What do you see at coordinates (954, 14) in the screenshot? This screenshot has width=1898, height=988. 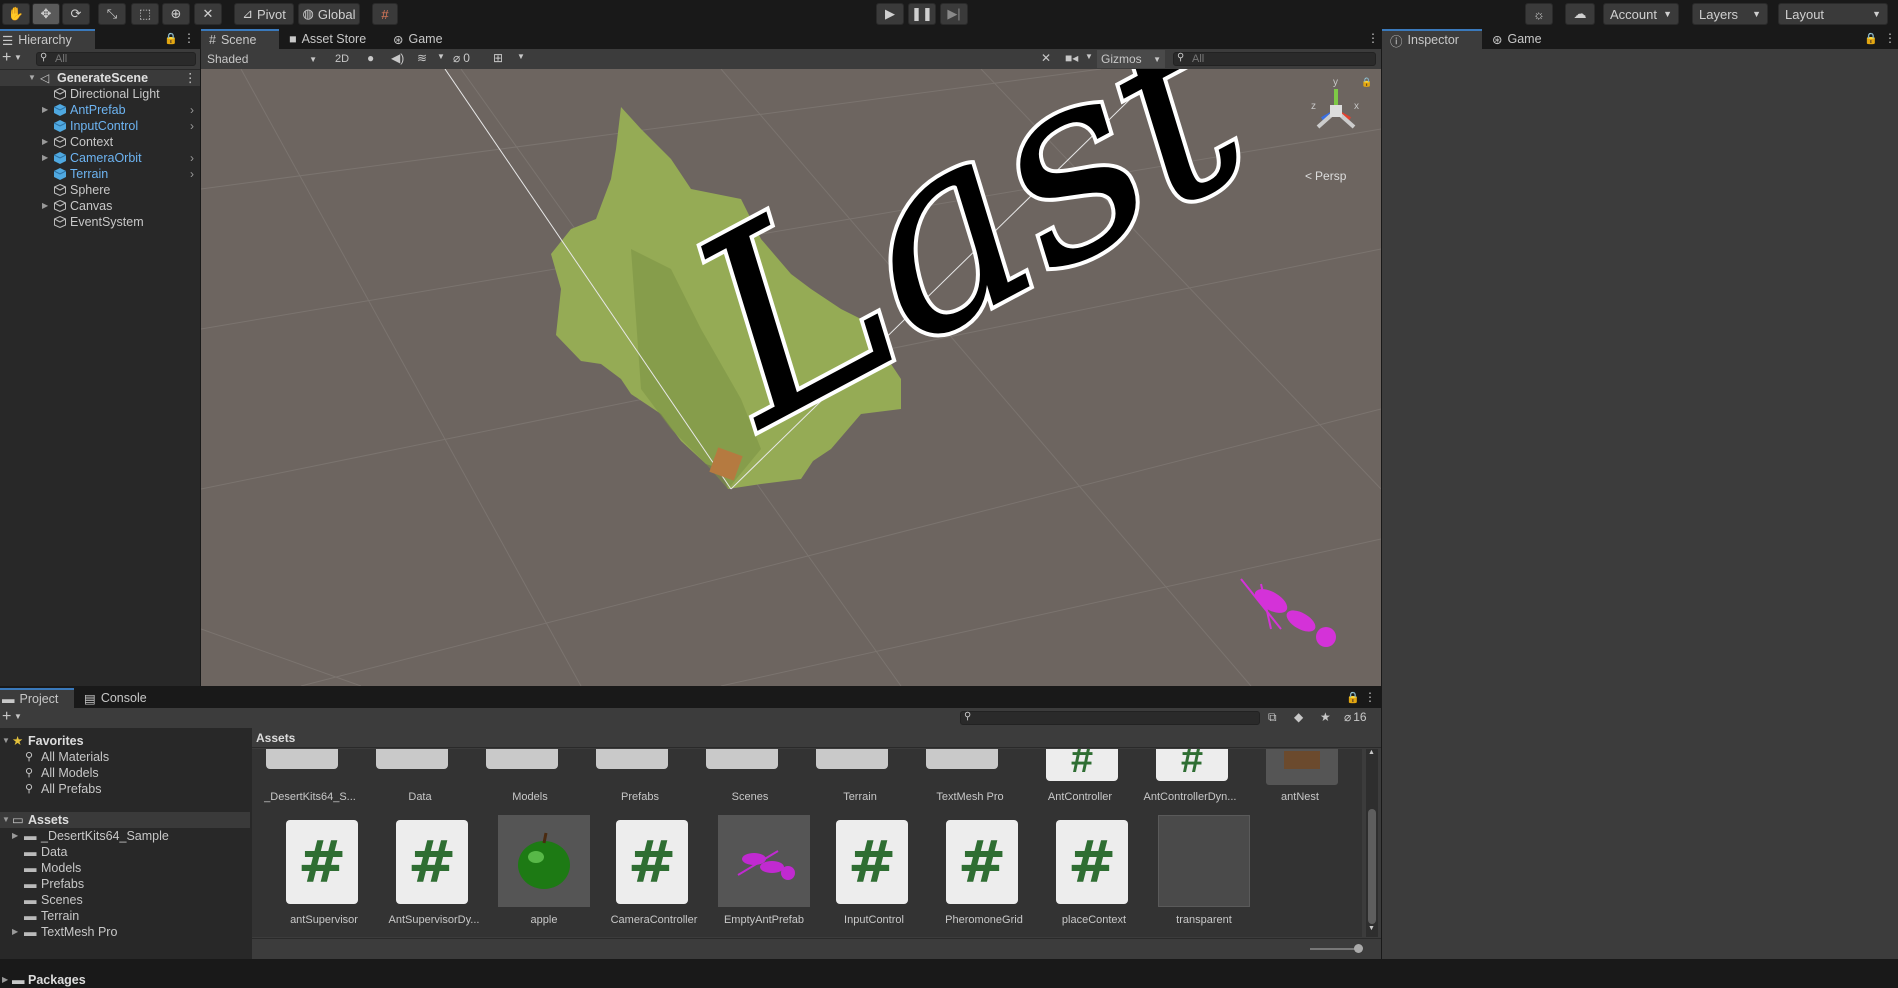 I see `step-button: ▶|` at bounding box center [954, 14].